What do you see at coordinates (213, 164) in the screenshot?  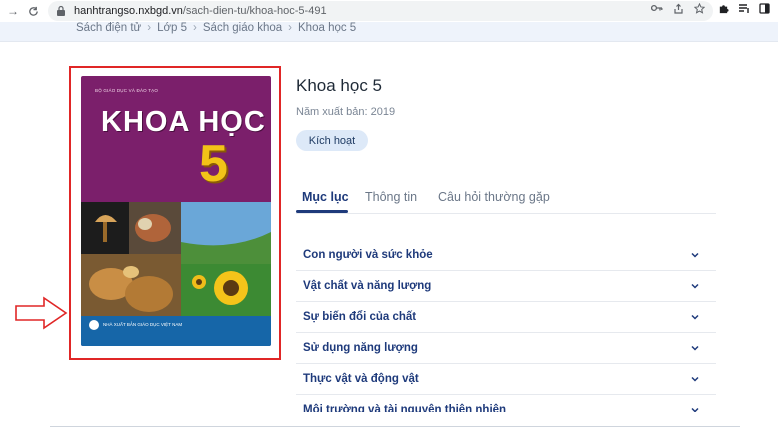 I see `cover-grade: 5` at bounding box center [213, 164].